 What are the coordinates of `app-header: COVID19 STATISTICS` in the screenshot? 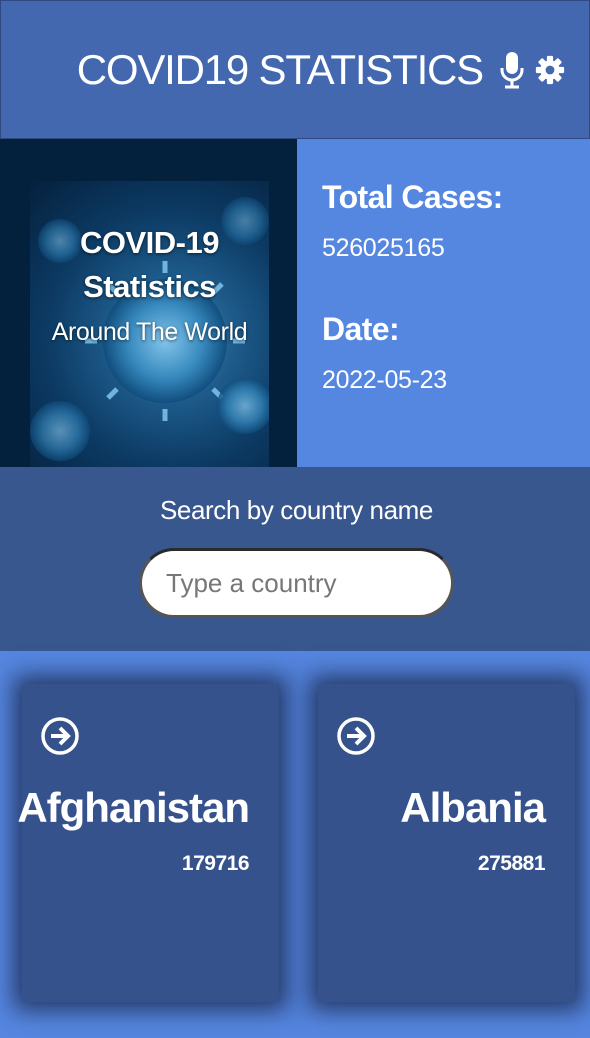 It's located at (295, 69).